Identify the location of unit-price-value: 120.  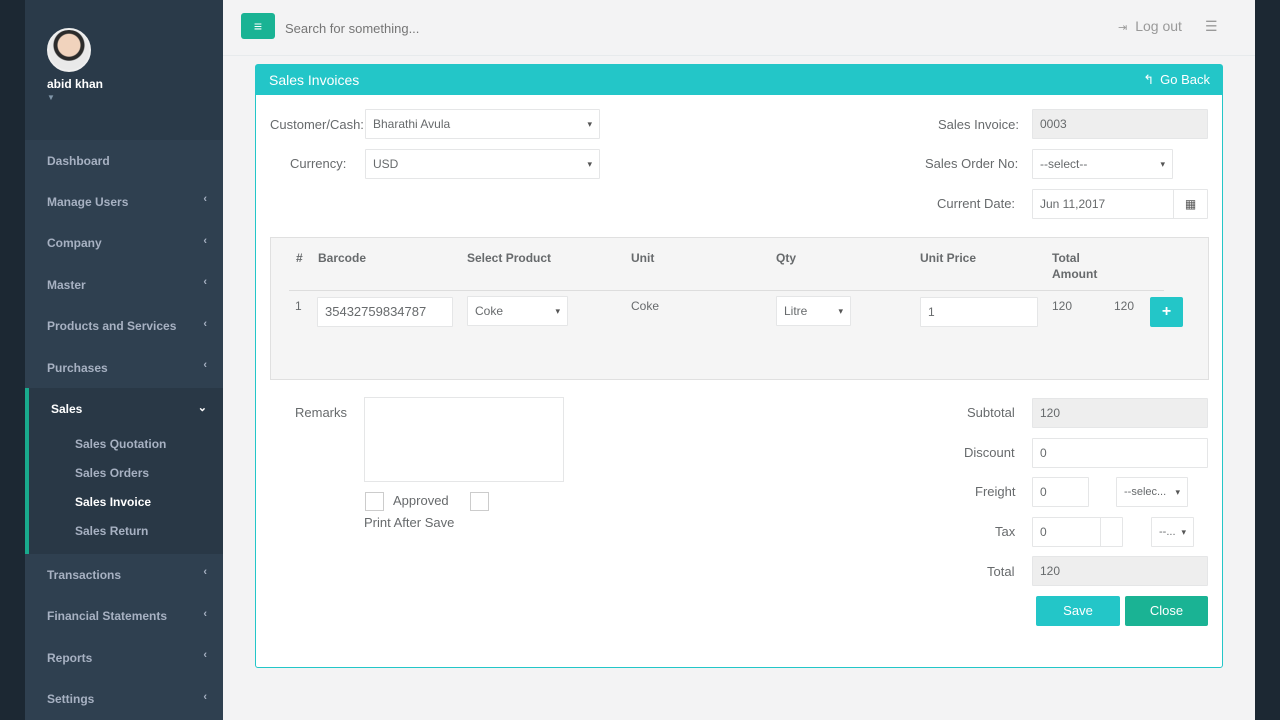
(1062, 306).